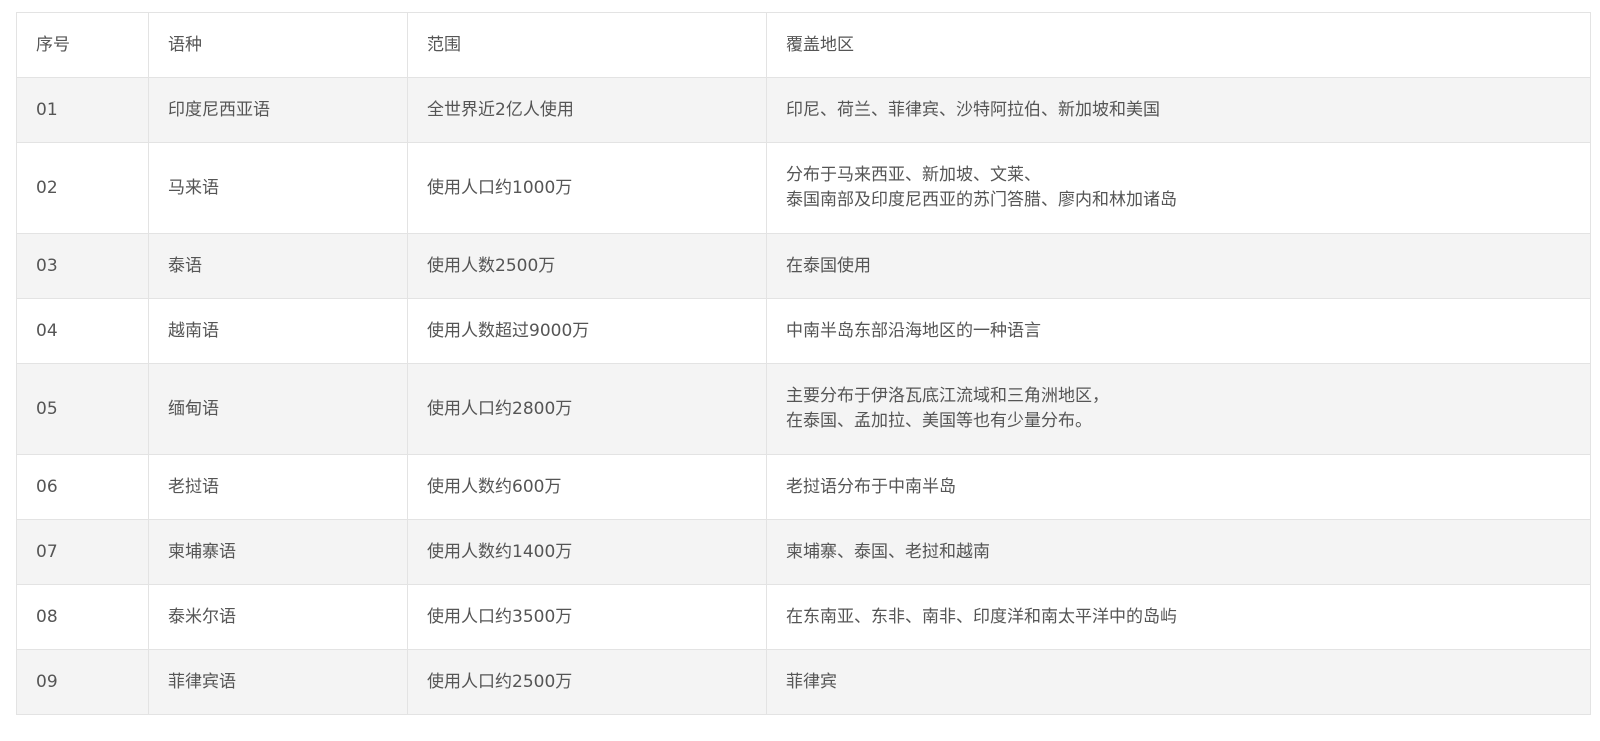 The image size is (1600, 741). I want to click on cell-region: 在泰国使用, so click(1178, 266).